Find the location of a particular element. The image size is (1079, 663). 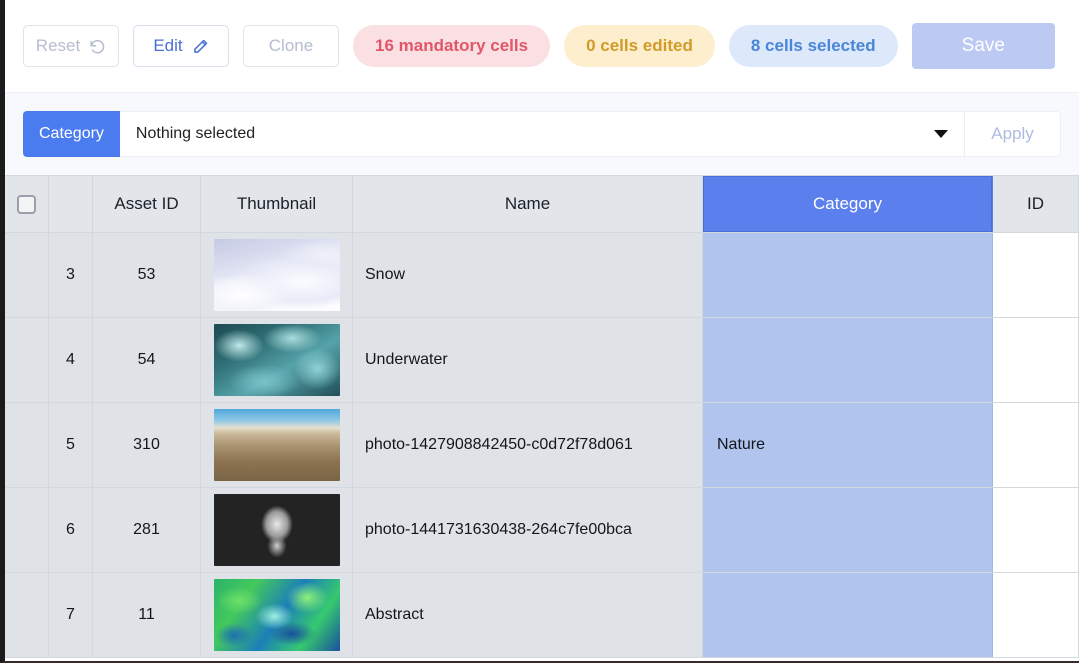

reset-label: Reset is located at coordinates (58, 45).